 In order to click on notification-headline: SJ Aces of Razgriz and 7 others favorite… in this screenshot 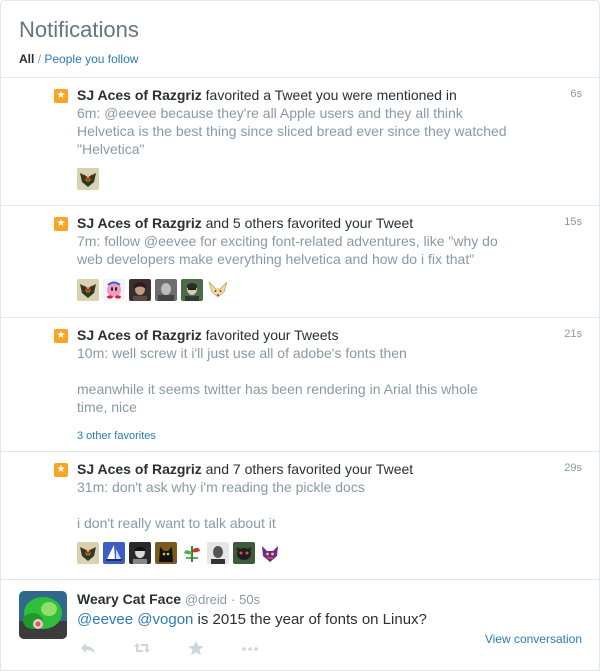, I will do `click(245, 469)`.